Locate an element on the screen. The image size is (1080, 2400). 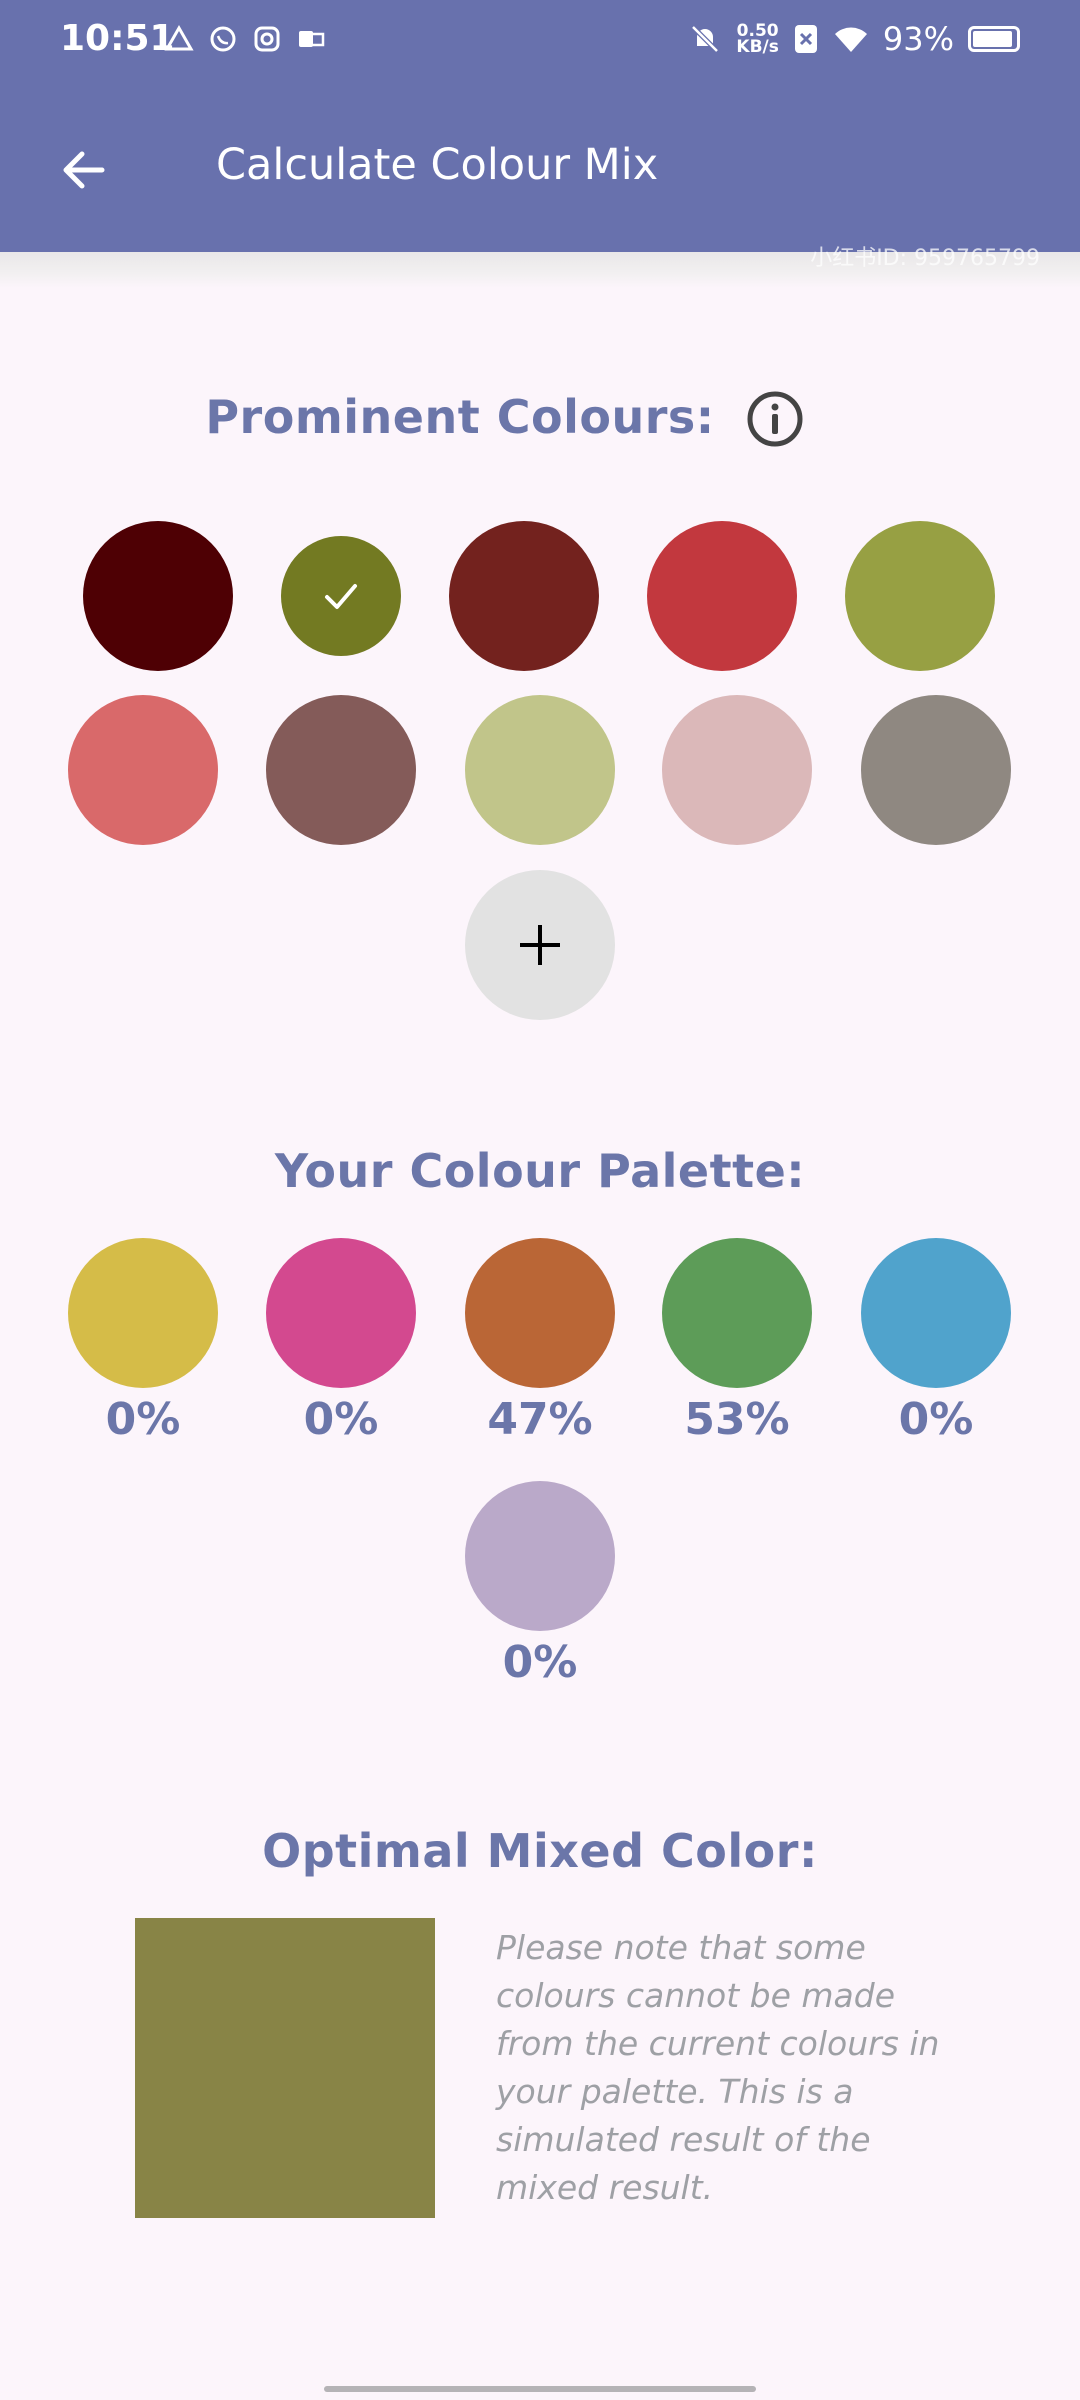
drive-icon is located at coordinates (179, 37).